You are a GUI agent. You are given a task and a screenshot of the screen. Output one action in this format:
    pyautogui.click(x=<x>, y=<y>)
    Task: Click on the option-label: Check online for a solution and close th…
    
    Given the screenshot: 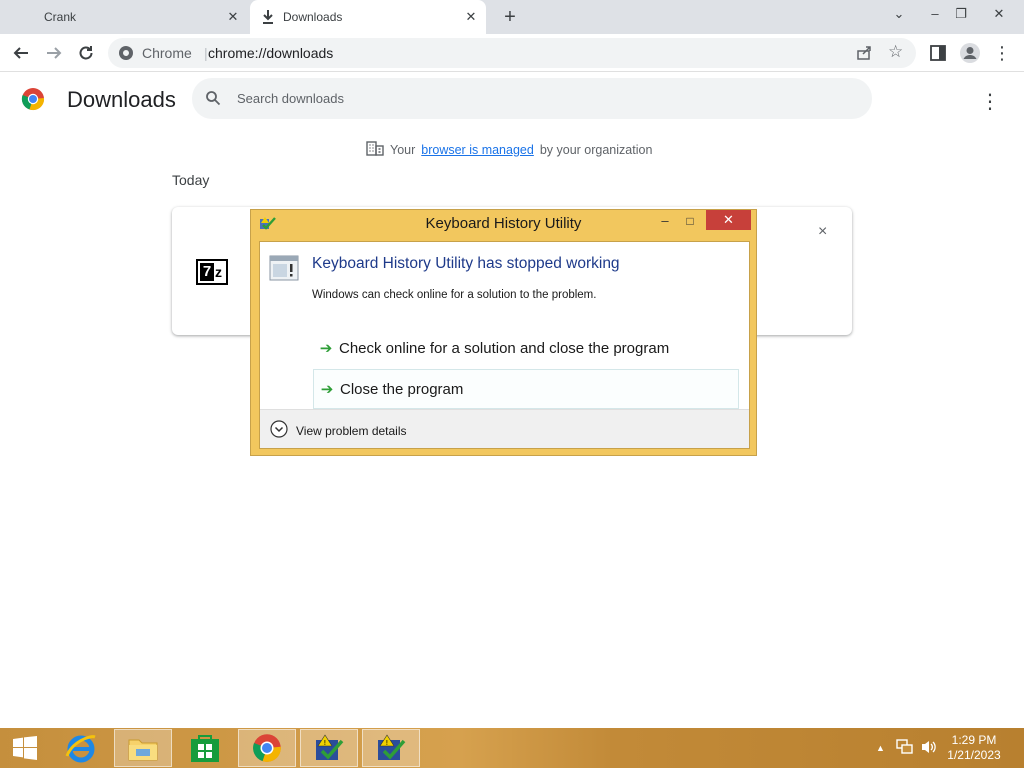 What is the action you would take?
    pyautogui.click(x=504, y=348)
    